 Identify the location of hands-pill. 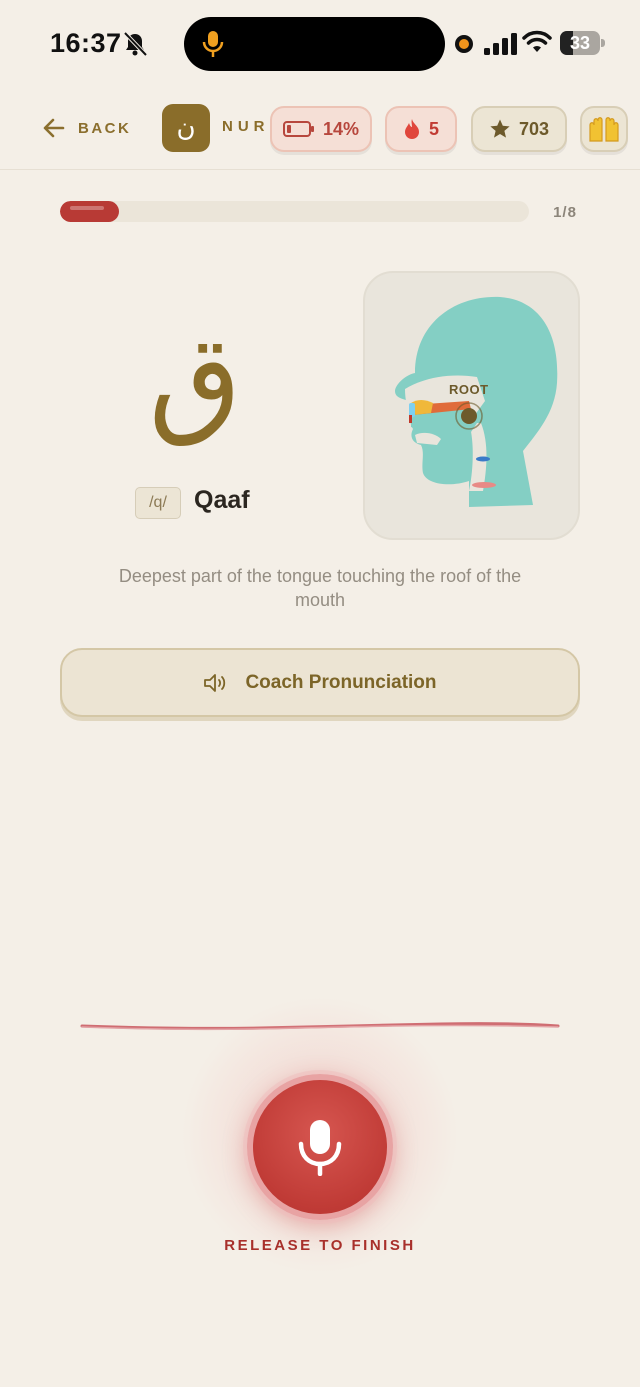
(604, 129).